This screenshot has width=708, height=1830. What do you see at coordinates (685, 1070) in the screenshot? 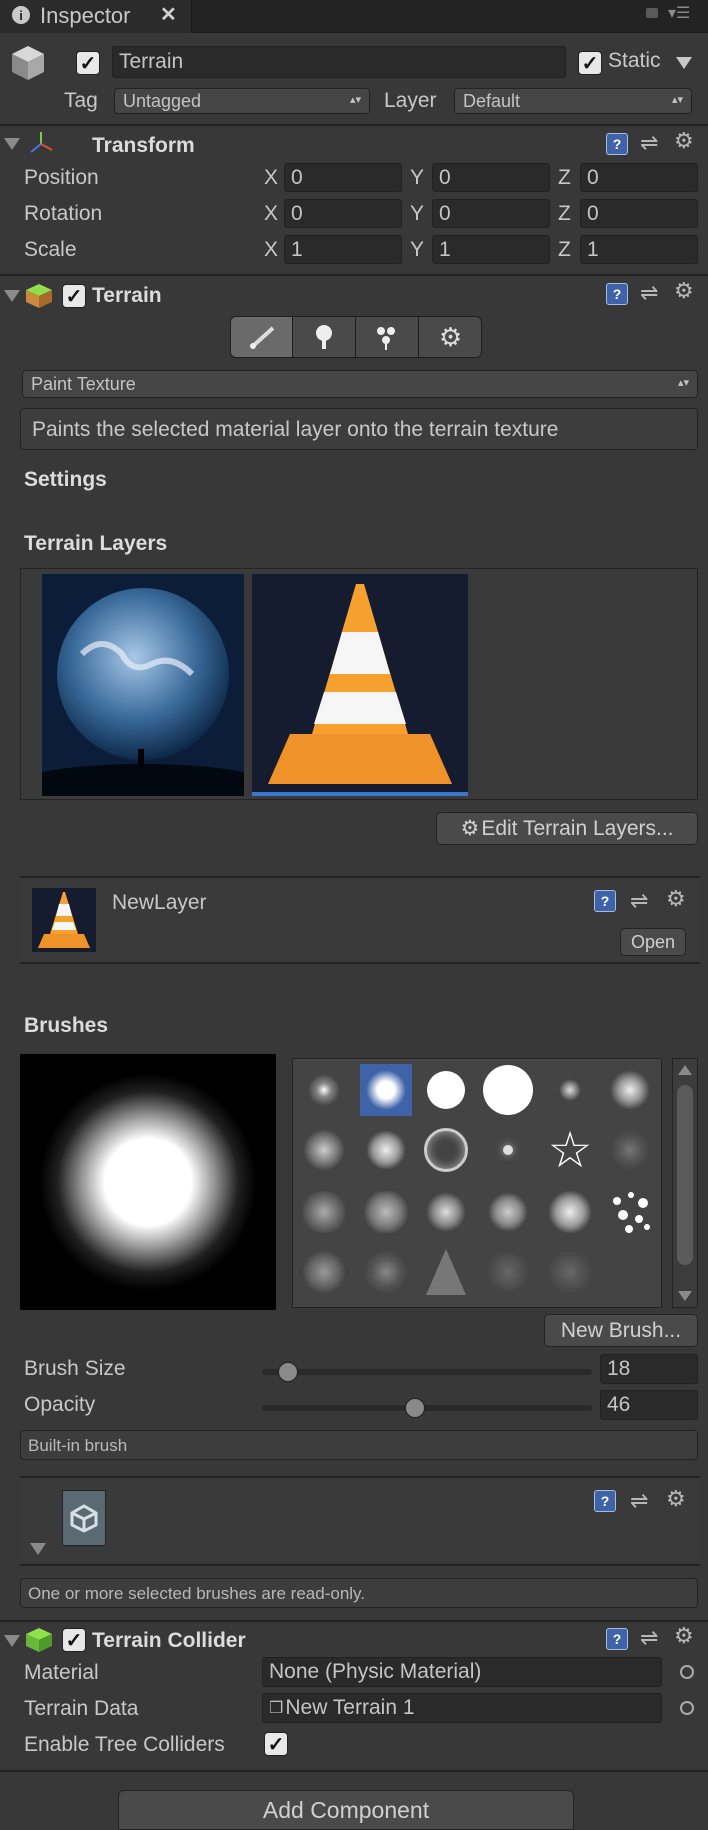
I see `scroll-up-icon` at bounding box center [685, 1070].